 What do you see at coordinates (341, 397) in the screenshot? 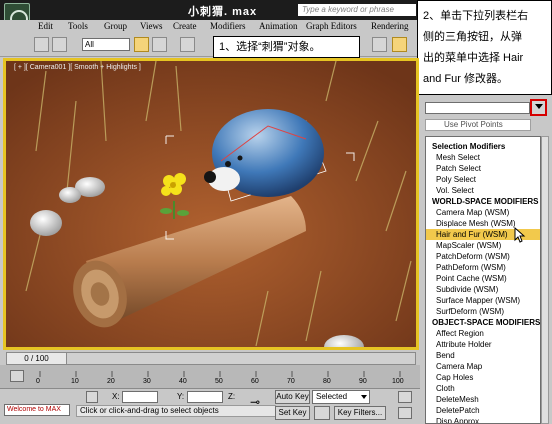
I see `selection-set-dropdown: Selected` at bounding box center [341, 397].